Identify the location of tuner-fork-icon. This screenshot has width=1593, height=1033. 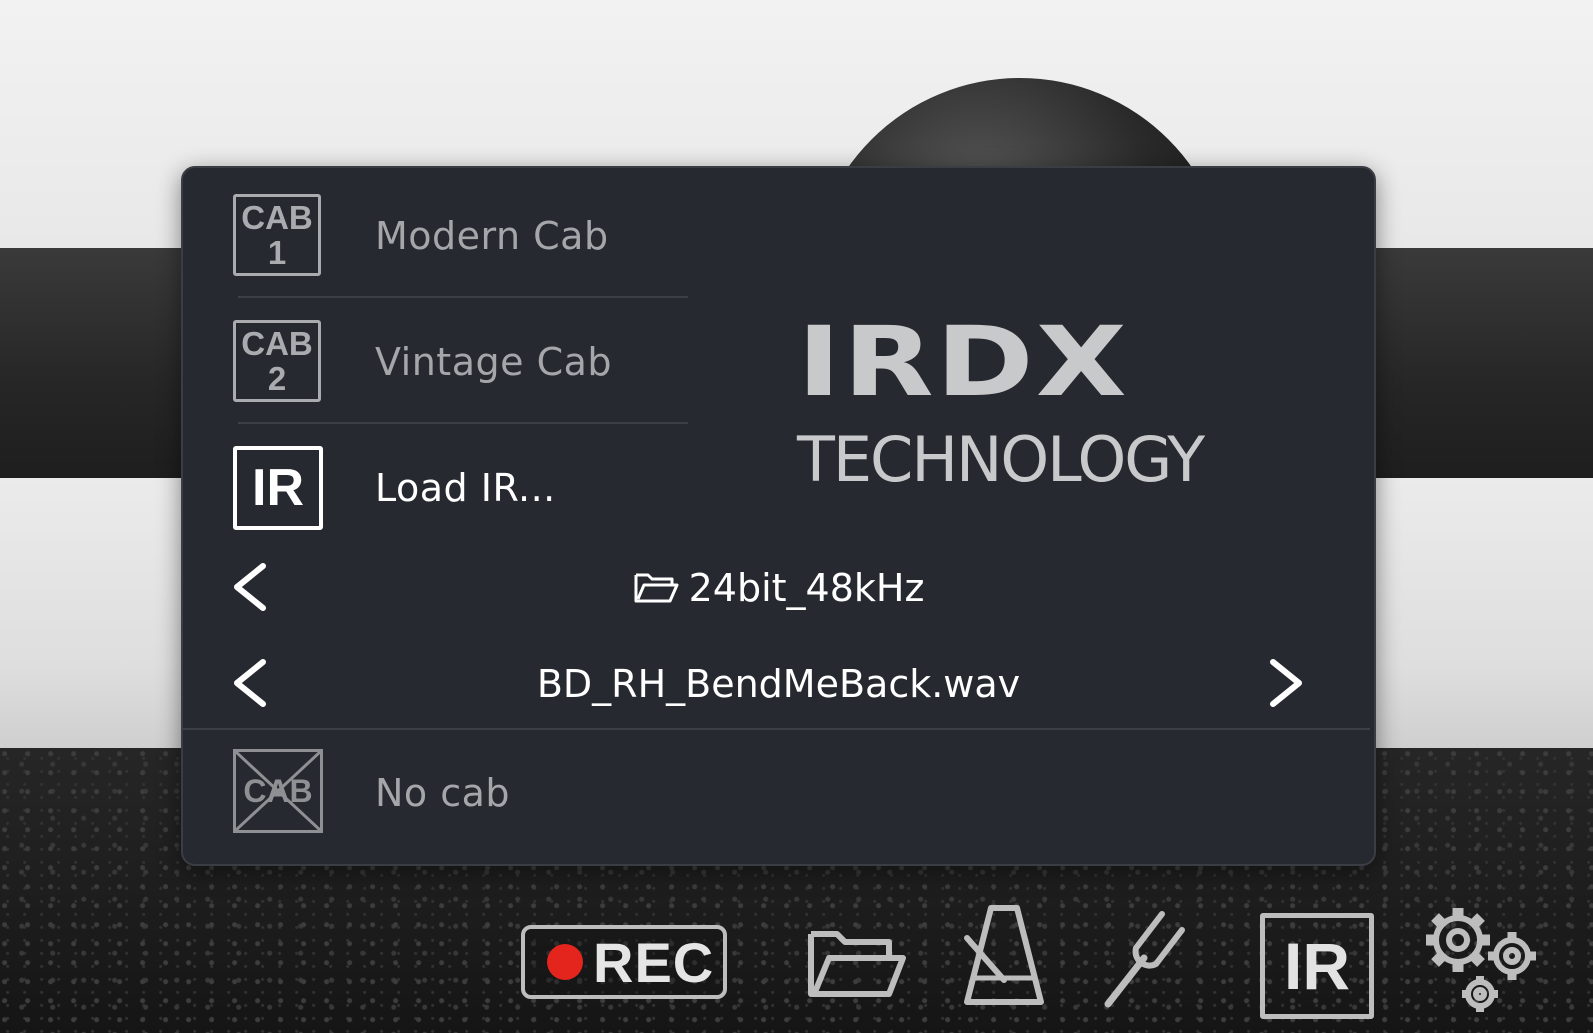
(1155, 955).